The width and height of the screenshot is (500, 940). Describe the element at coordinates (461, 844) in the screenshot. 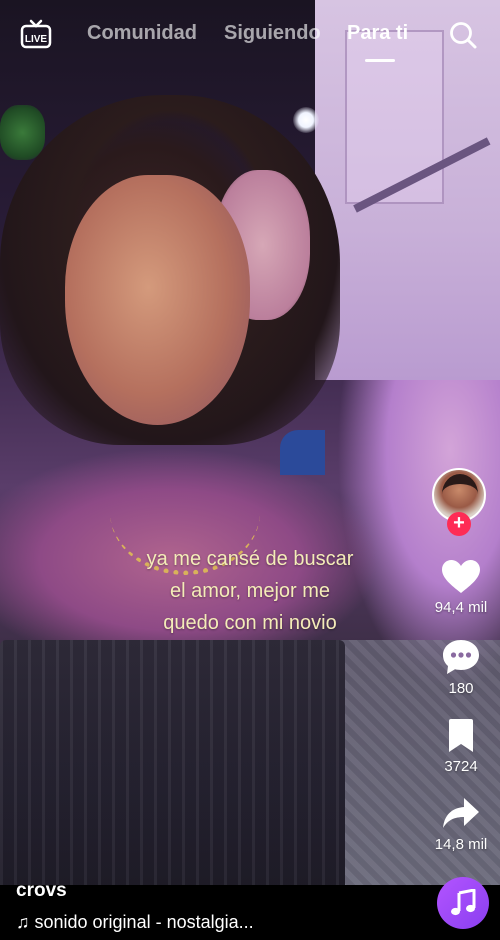

I see `share-count: 14,8 mil` at that location.